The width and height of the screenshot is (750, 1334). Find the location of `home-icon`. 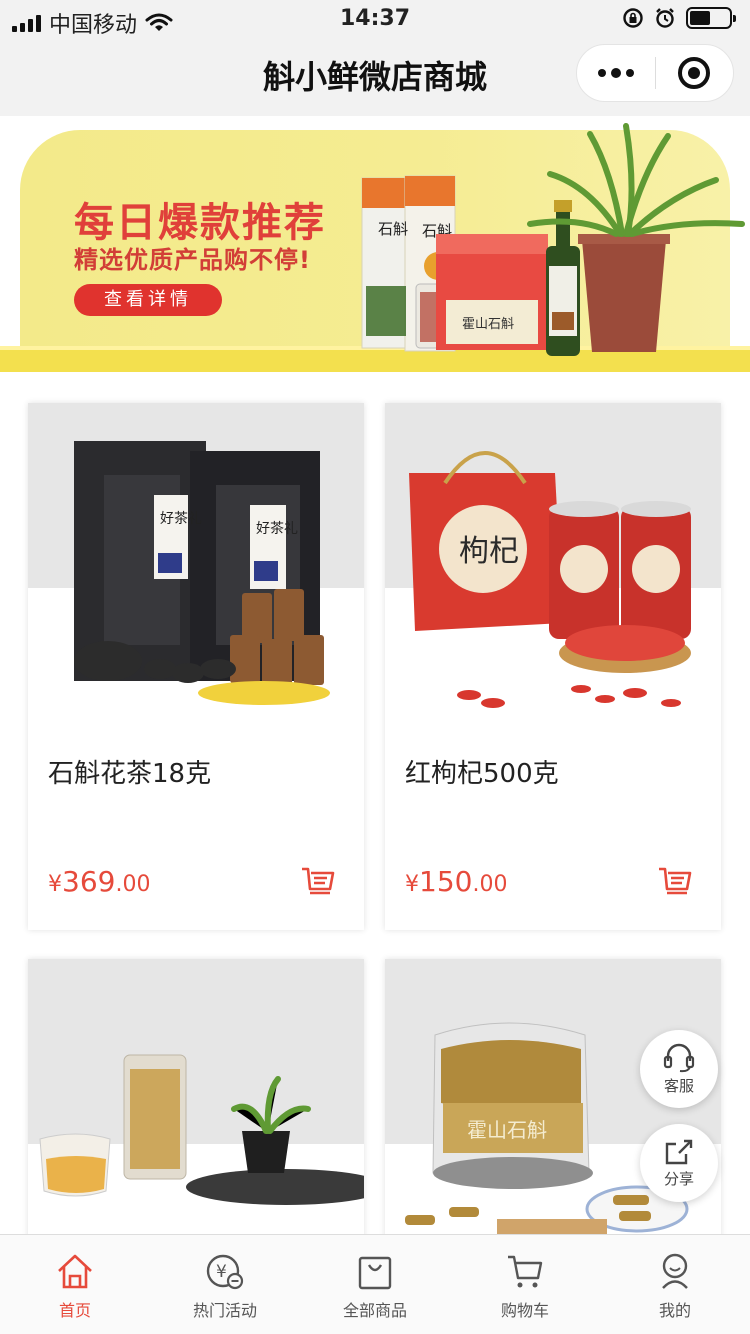

home-icon is located at coordinates (75, 1271).